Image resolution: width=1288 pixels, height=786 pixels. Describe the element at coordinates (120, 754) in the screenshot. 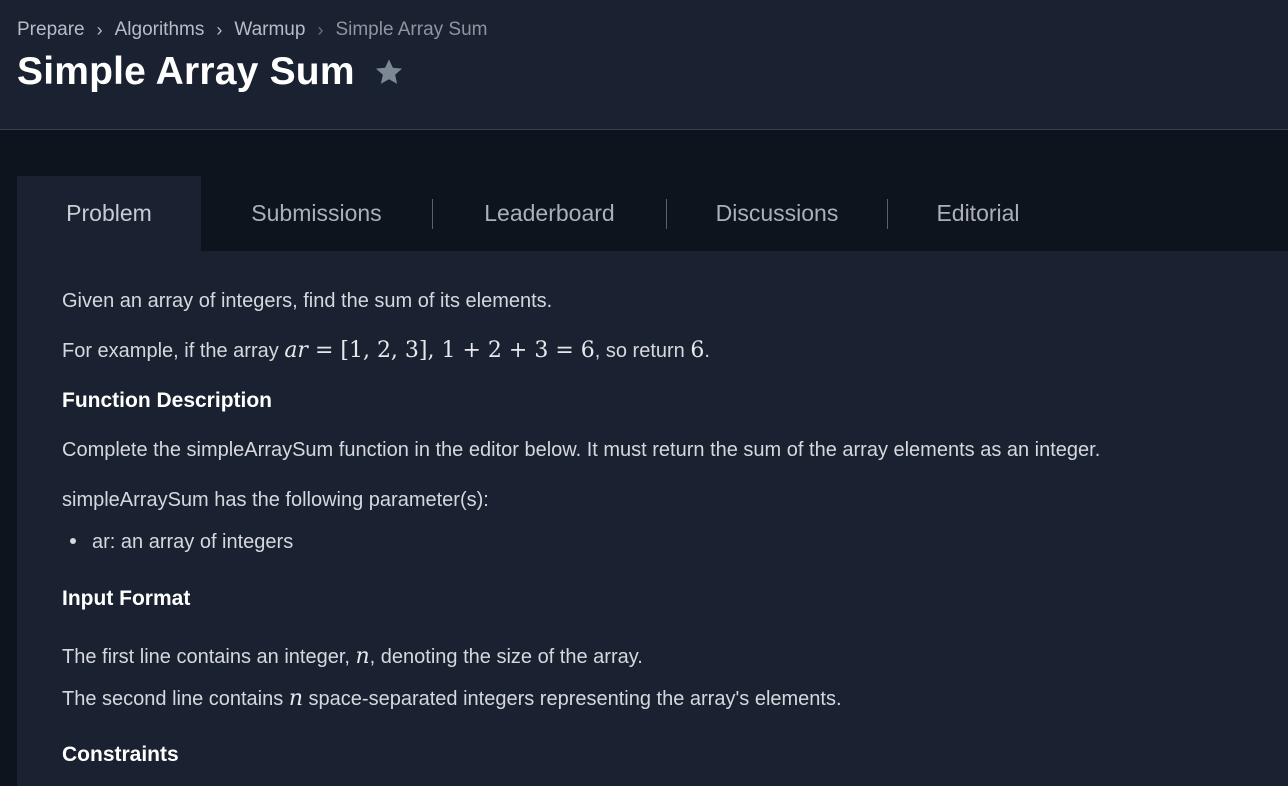

I see `constraints-heading: Constraints` at that location.